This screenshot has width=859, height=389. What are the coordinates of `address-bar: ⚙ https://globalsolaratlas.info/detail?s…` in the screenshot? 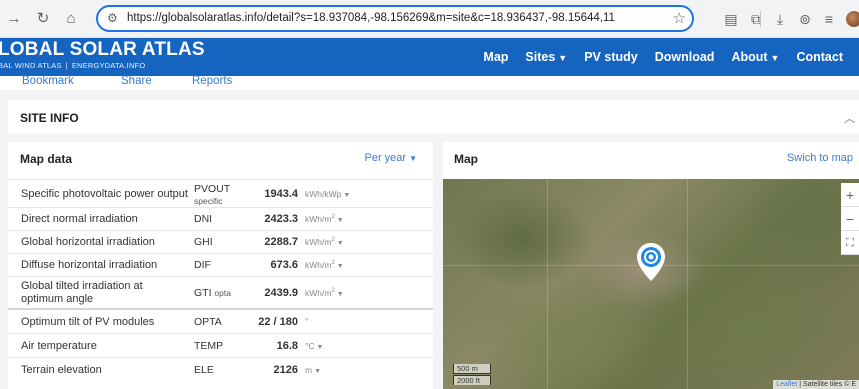 It's located at (395, 18).